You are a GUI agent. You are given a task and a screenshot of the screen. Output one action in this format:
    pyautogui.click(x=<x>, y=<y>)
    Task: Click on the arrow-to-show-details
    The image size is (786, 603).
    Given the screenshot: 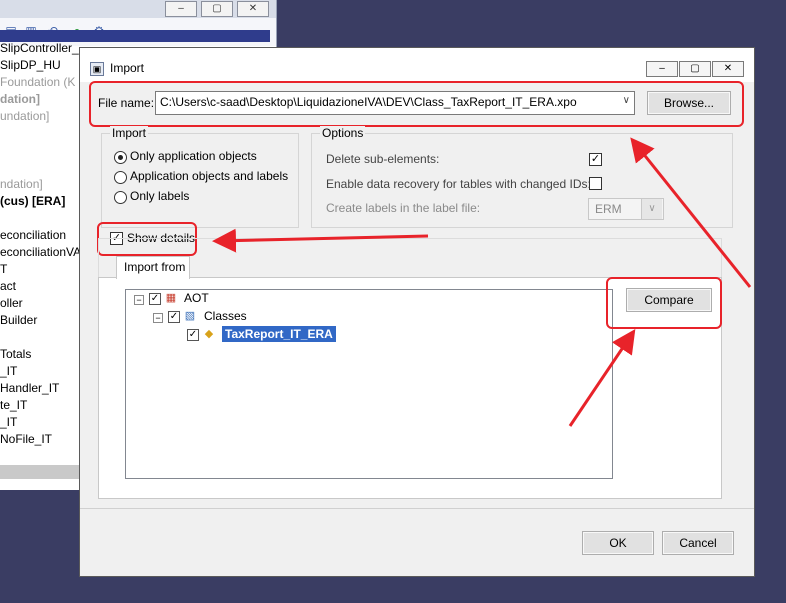 What is the action you would take?
    pyautogui.click(x=320, y=240)
    